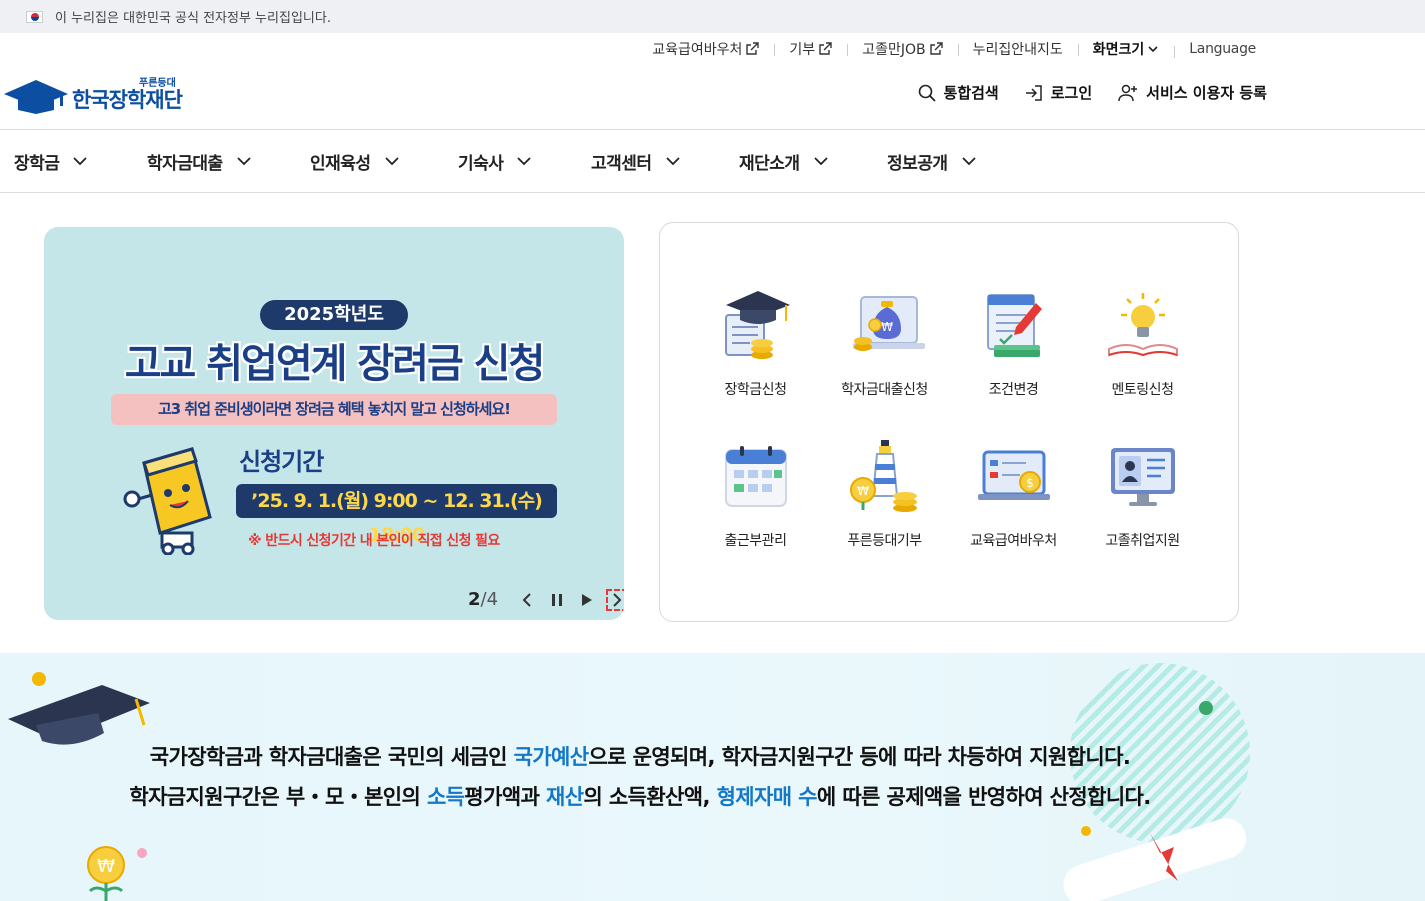  Describe the element at coordinates (1222, 49) in the screenshot. I see `language-dropdown: Language` at that location.